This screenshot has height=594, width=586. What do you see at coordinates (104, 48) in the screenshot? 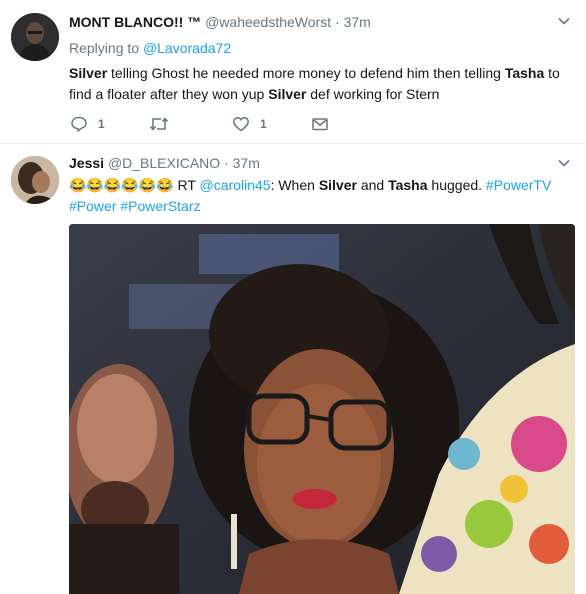
I see `replying-label: Replying to` at bounding box center [104, 48].